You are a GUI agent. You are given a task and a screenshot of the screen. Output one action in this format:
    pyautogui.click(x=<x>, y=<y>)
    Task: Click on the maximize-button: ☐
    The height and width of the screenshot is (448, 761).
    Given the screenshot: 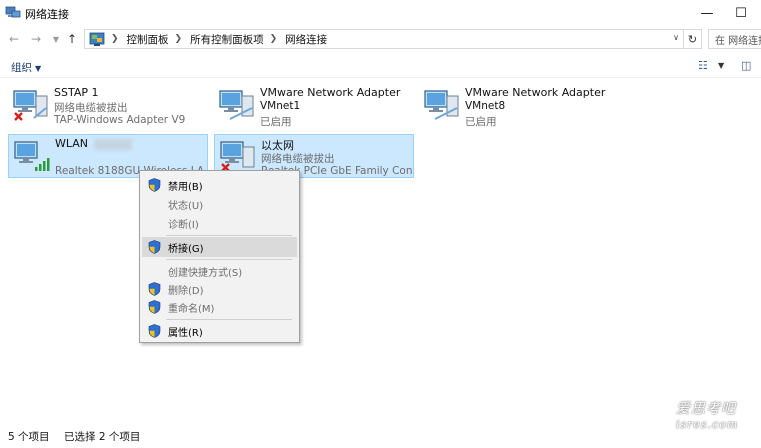 What is the action you would take?
    pyautogui.click(x=741, y=13)
    